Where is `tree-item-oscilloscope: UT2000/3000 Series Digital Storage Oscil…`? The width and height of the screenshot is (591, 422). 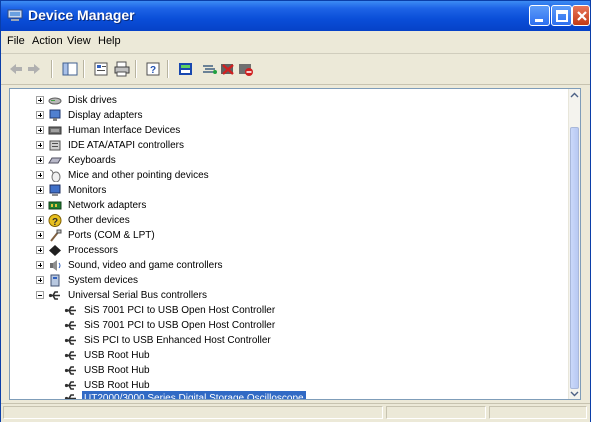
tree-item-oscilloscope: UT2000/3000 Series Digital Storage Oscil… is located at coordinates (204, 395).